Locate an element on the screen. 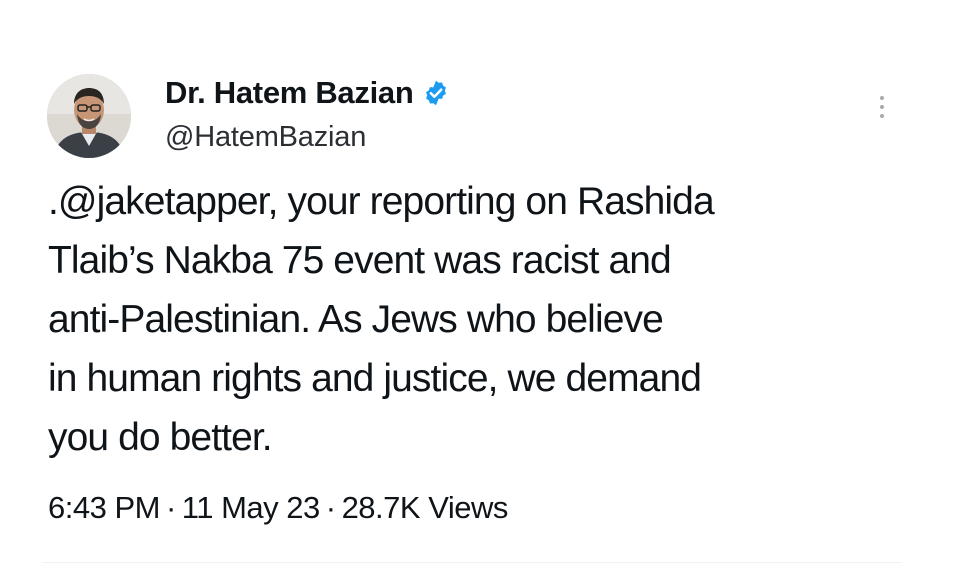 Image resolution: width=953 pixels, height=570 pixels. divider is located at coordinates (472, 562).